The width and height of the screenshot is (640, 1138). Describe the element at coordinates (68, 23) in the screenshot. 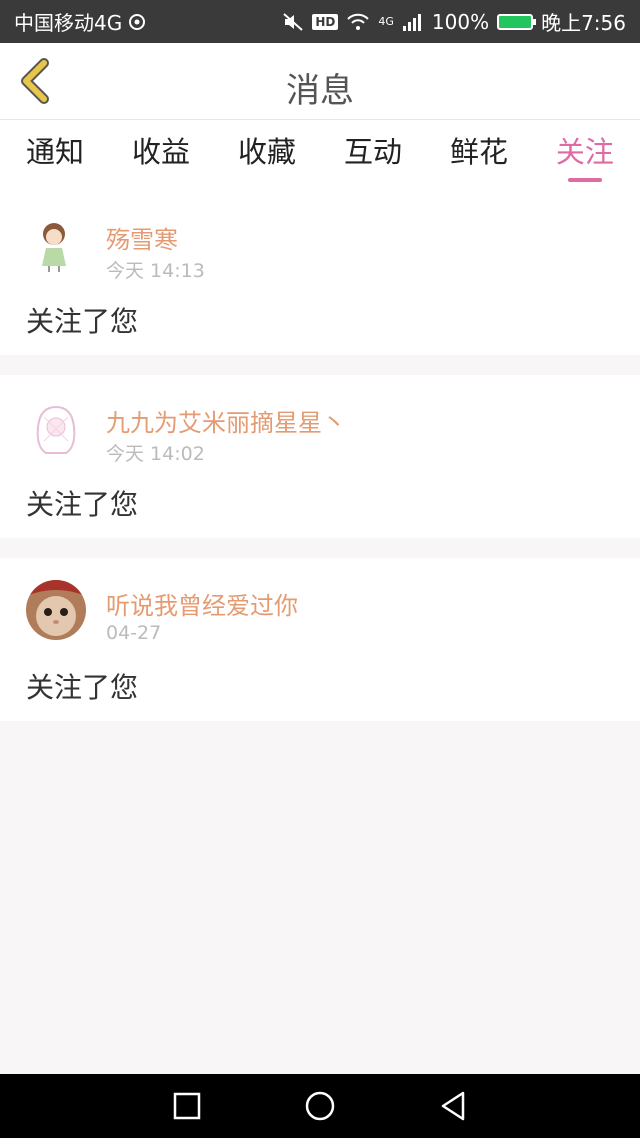

I see `carrier-label: 中国移动4G` at that location.